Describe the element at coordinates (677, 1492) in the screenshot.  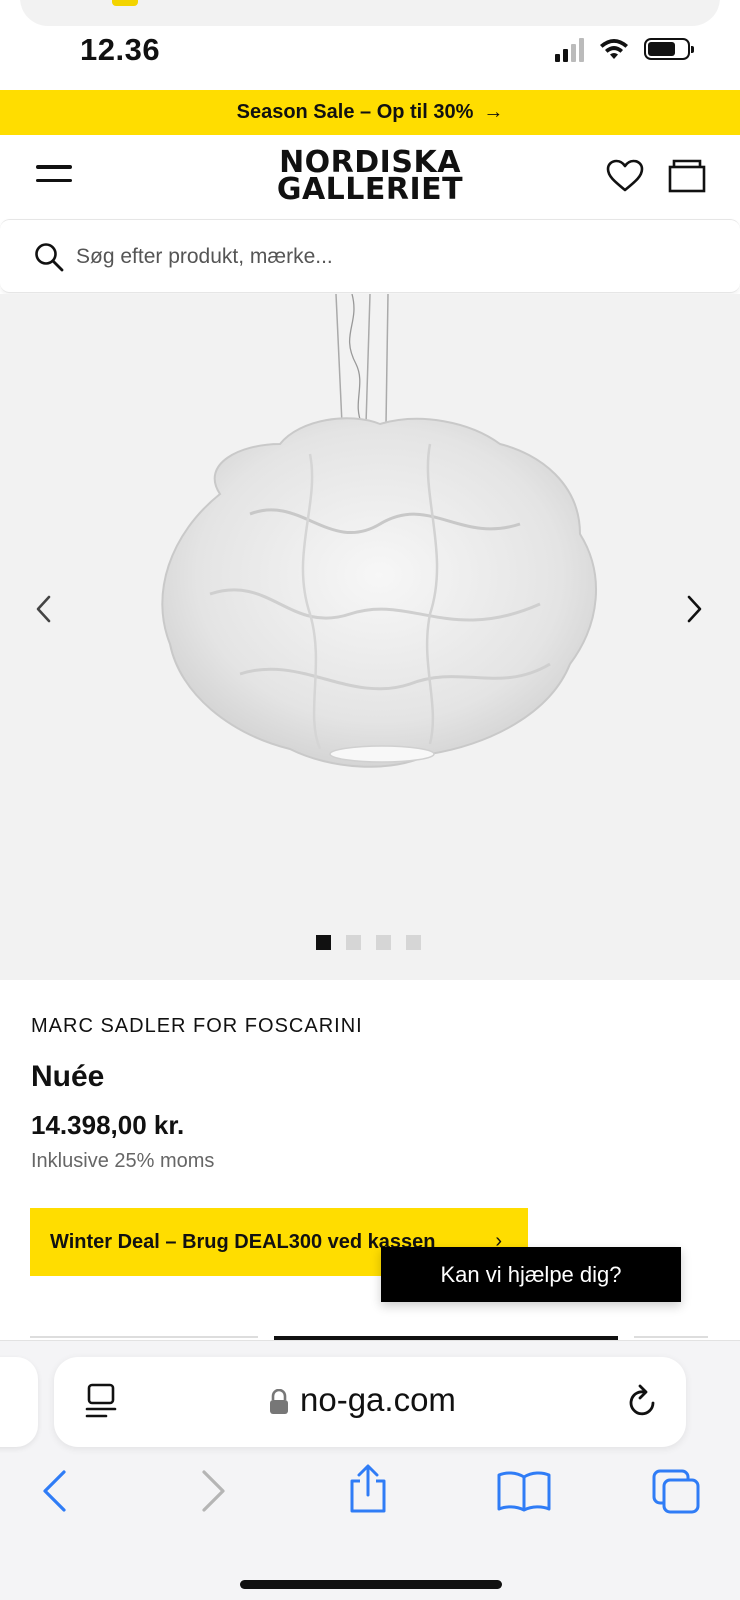
I see `tabs-icon` at that location.